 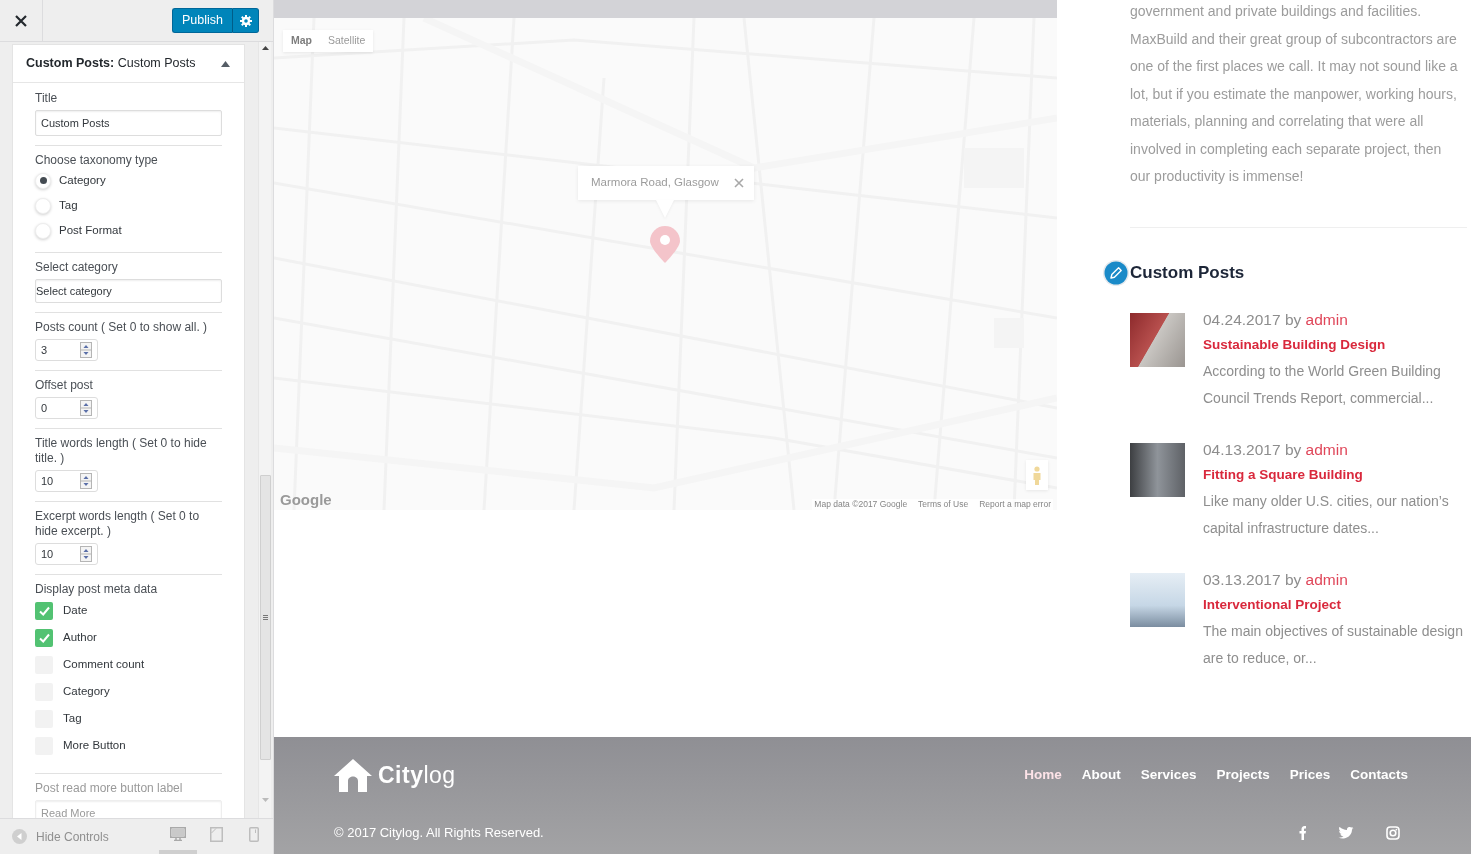 What do you see at coordinates (1043, 775) in the screenshot?
I see `nav-link: Home` at bounding box center [1043, 775].